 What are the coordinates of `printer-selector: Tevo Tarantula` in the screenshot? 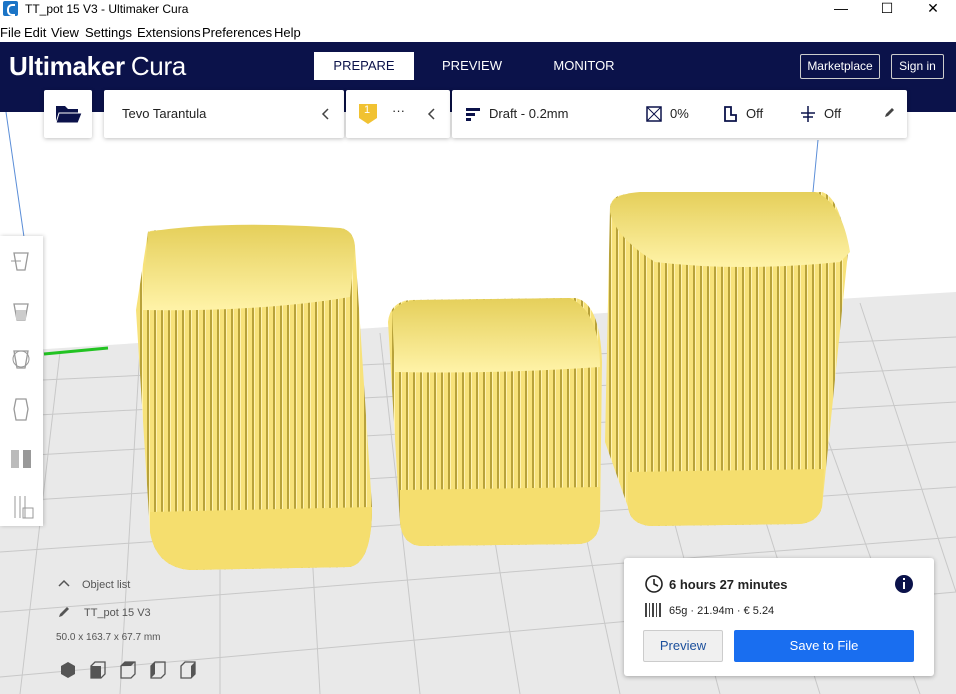 It's located at (224, 114).